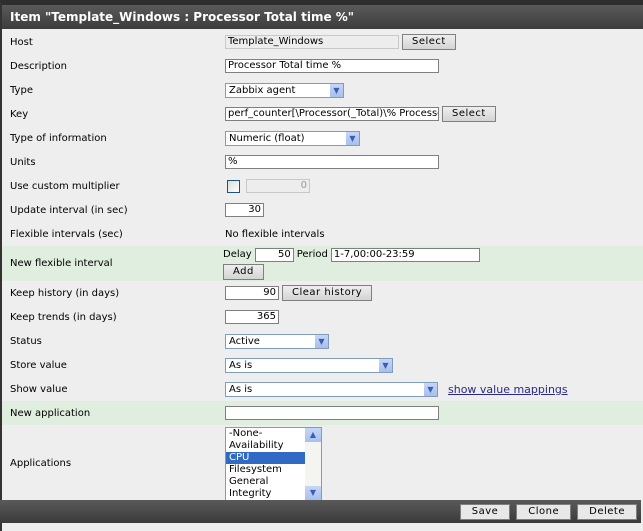 The width and height of the screenshot is (643, 531). What do you see at coordinates (63, 317) in the screenshot?
I see `trends-label: Keep trends (in days)` at bounding box center [63, 317].